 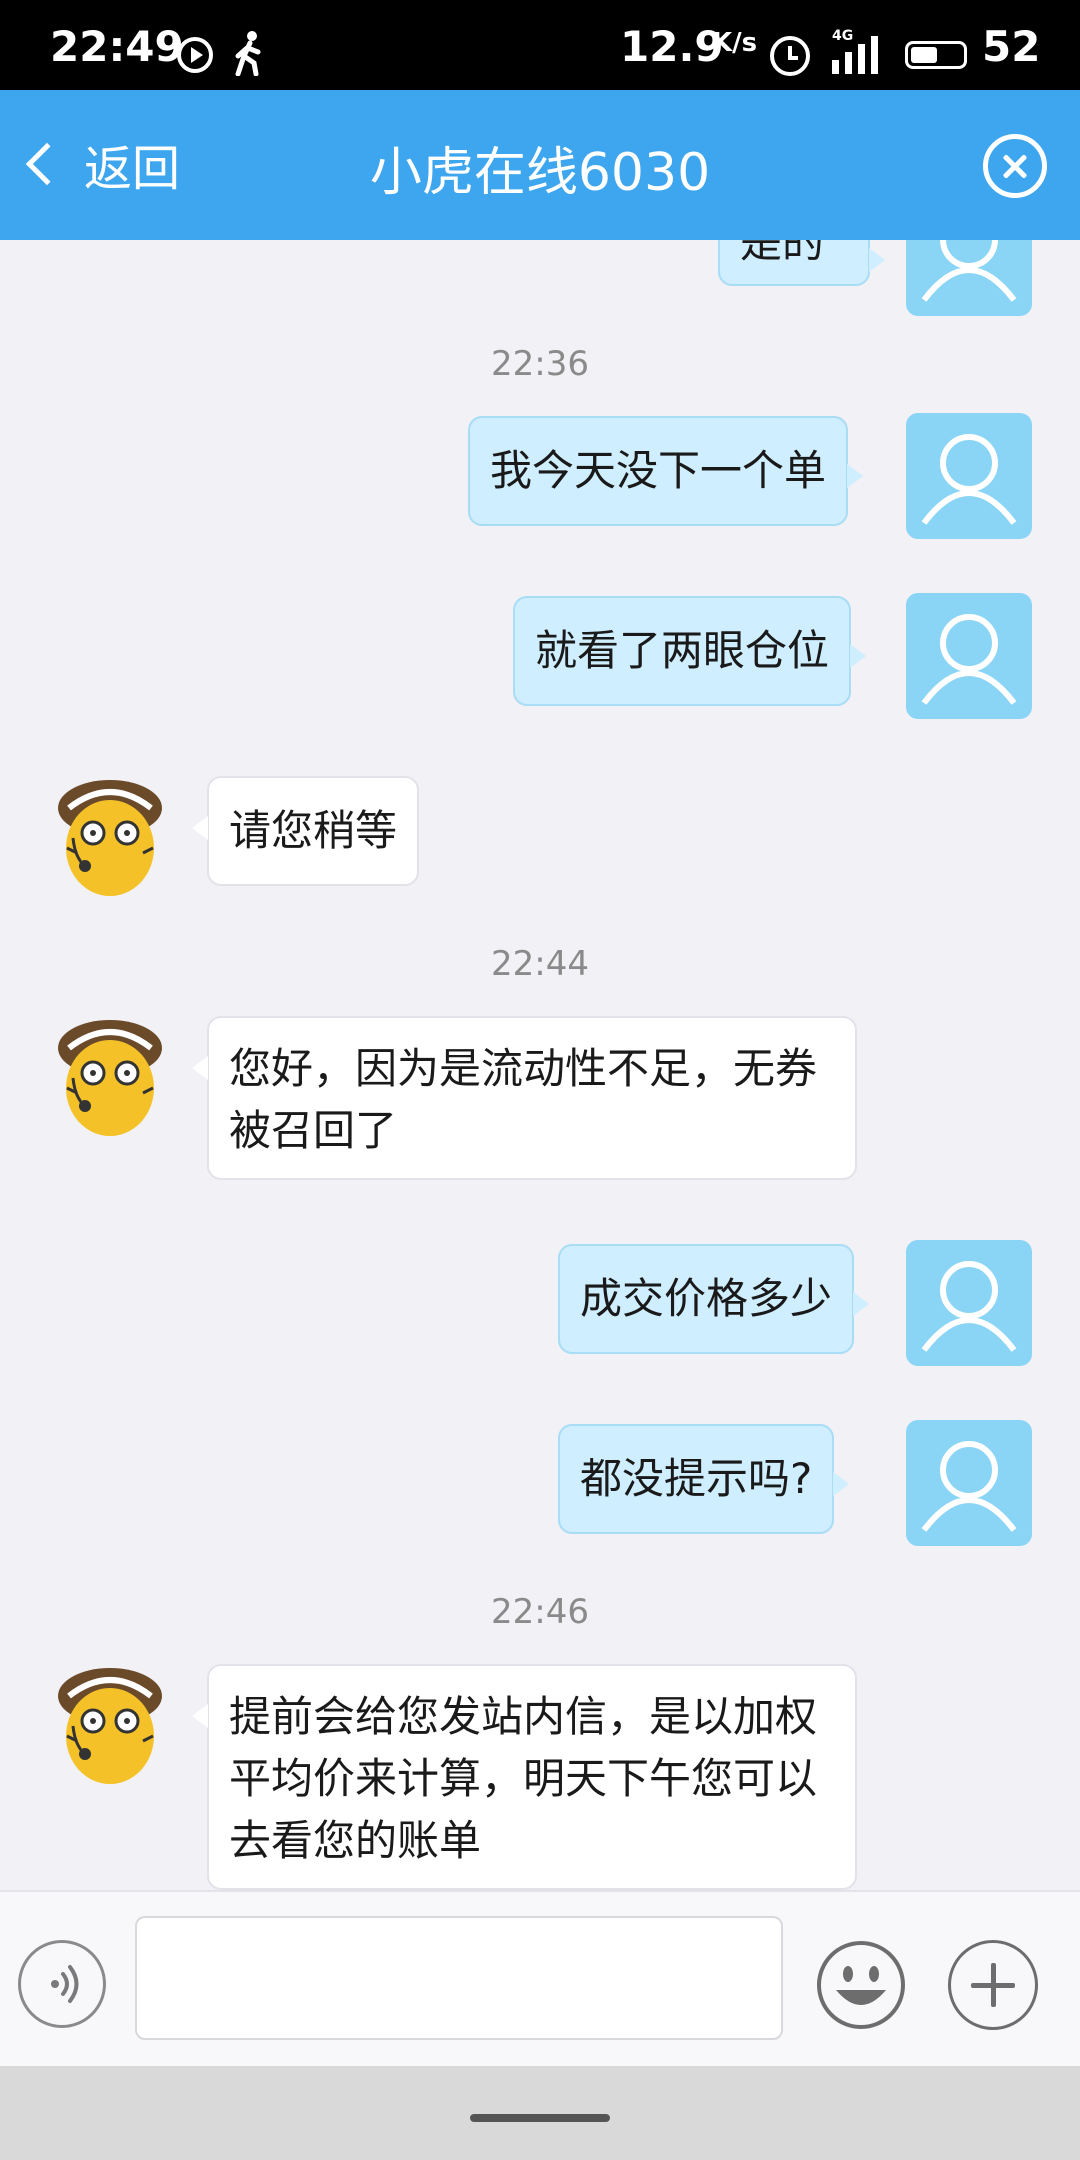 What do you see at coordinates (843, 36) in the screenshot?
I see `network-type: 4G` at bounding box center [843, 36].